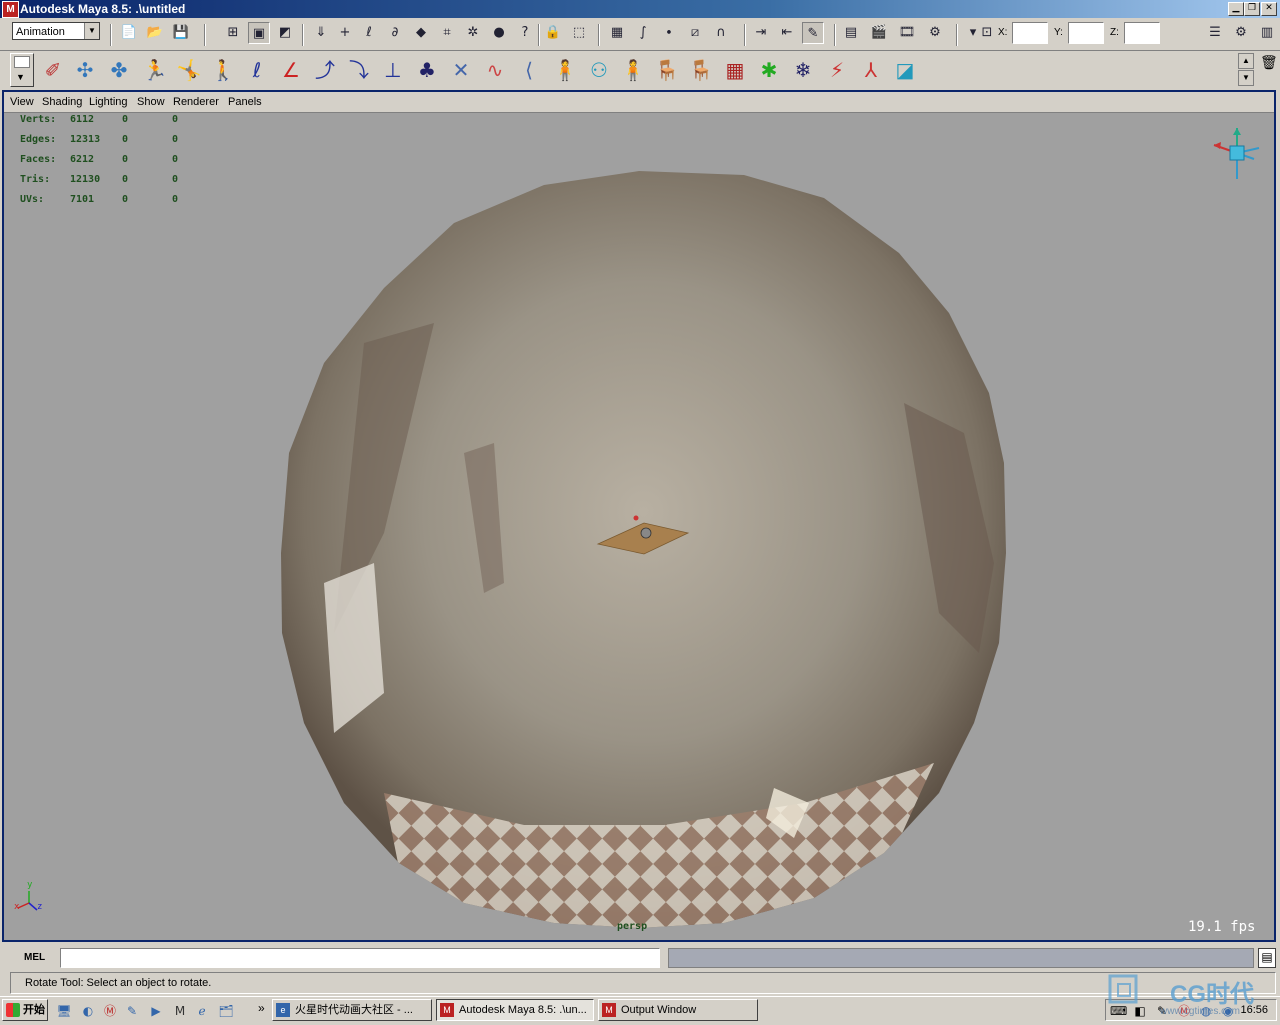  I want to click on constraint-icon: 🪑, so click(667, 70).